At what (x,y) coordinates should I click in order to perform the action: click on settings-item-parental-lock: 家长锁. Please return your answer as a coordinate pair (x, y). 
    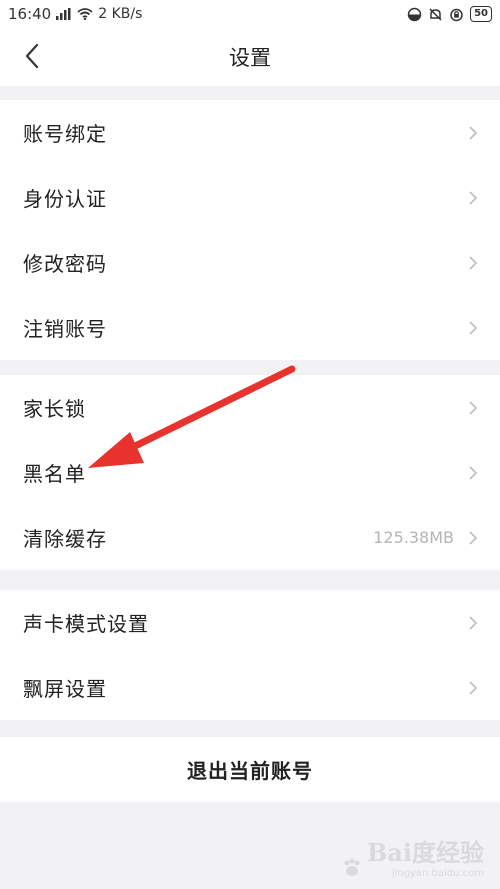
    Looking at the image, I should click on (250, 407).